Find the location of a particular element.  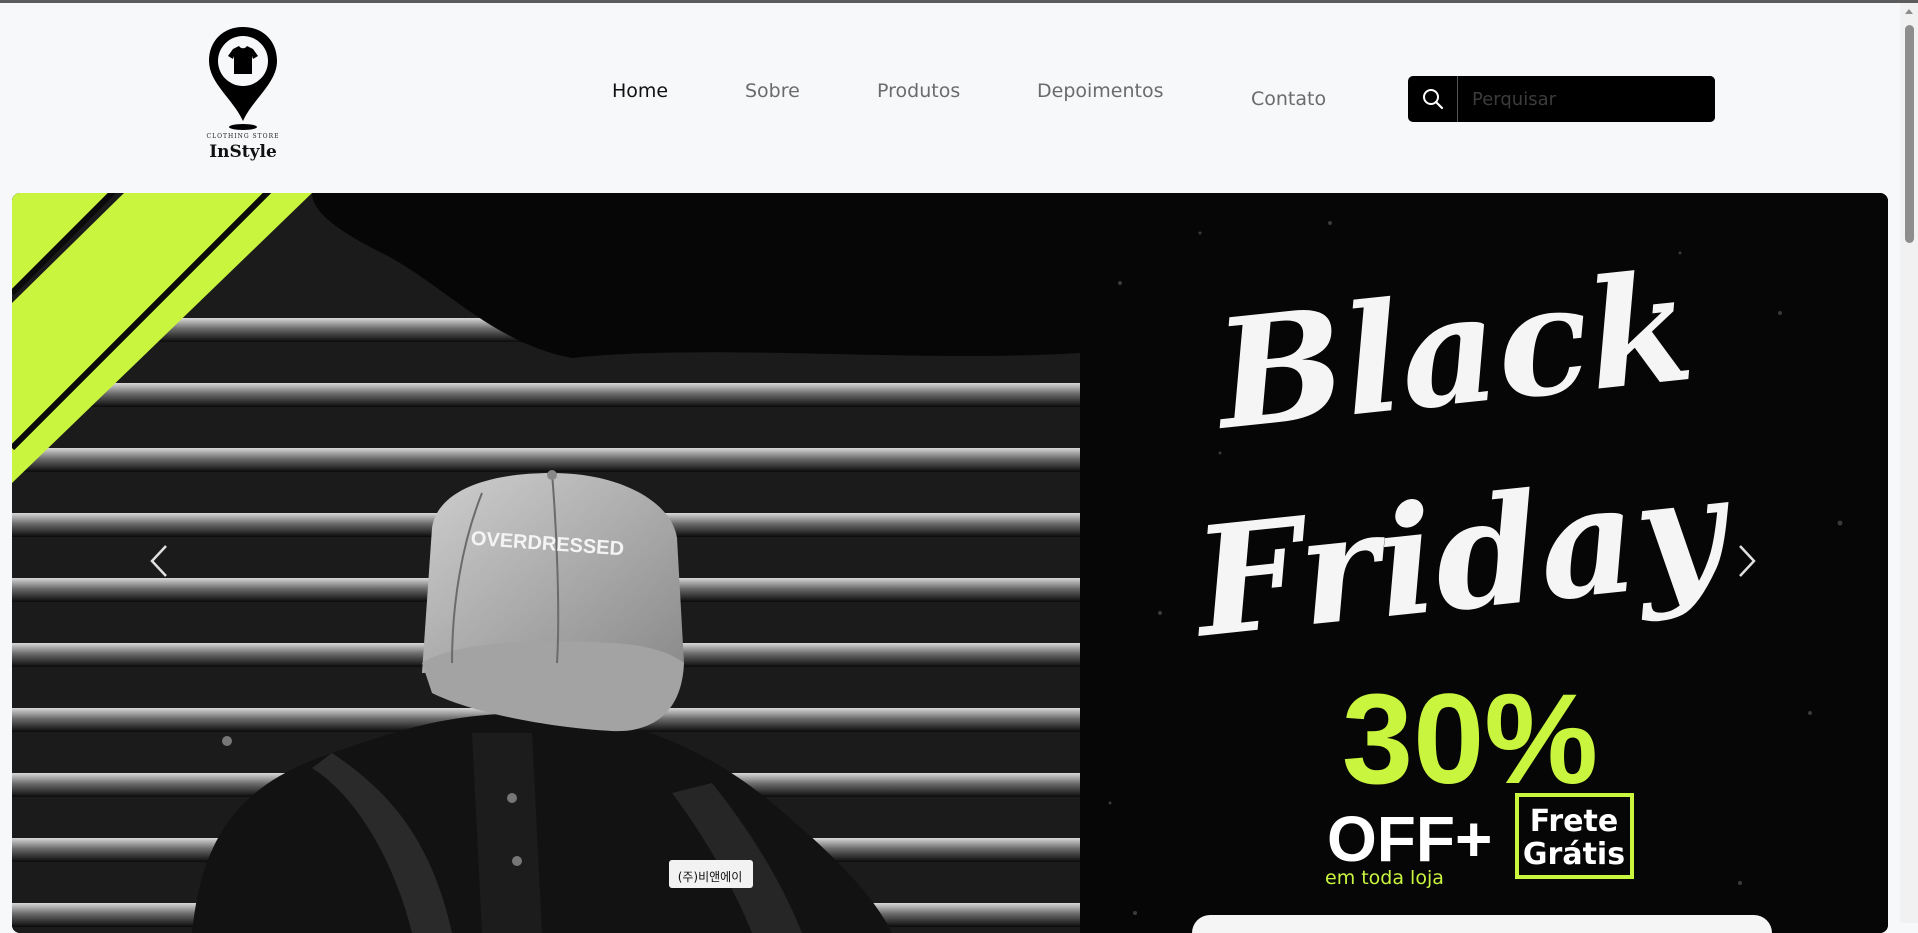

search-icon is located at coordinates (1432, 99).